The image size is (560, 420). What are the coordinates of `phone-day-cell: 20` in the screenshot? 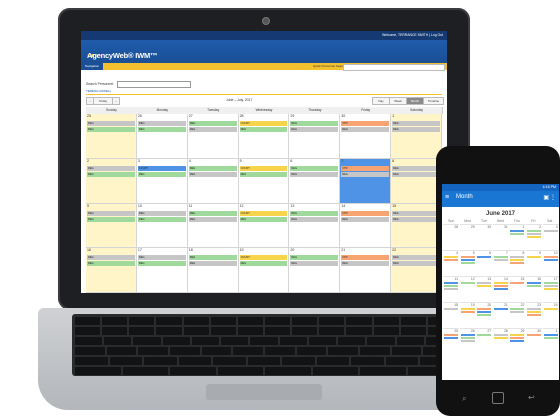 It's located at (484, 313).